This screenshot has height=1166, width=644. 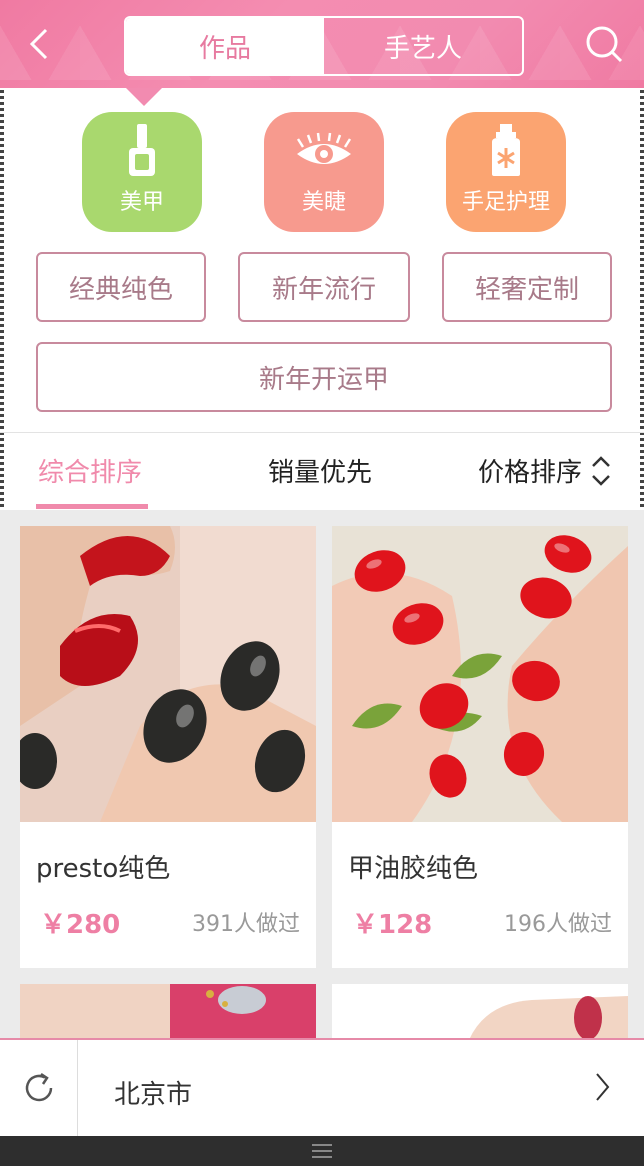 I want to click on back-button, so click(x=42, y=44).